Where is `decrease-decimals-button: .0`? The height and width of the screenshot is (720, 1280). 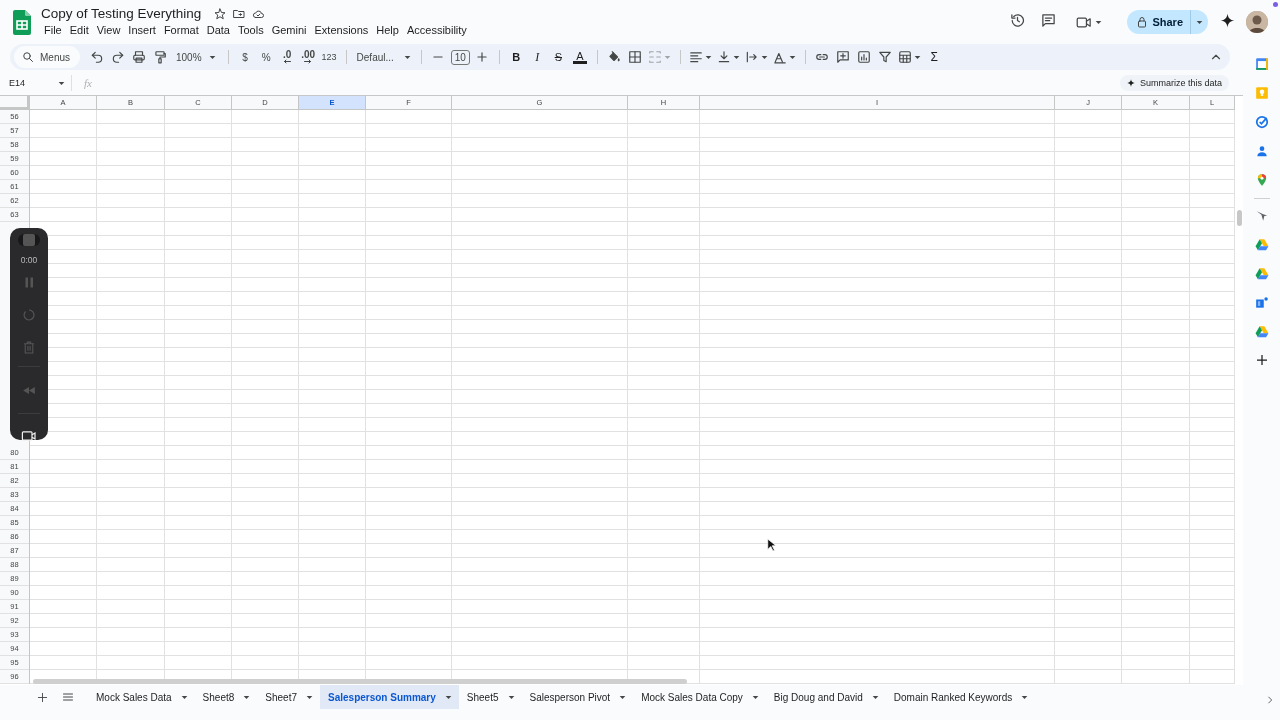 decrease-decimals-button: .0 is located at coordinates (287, 57).